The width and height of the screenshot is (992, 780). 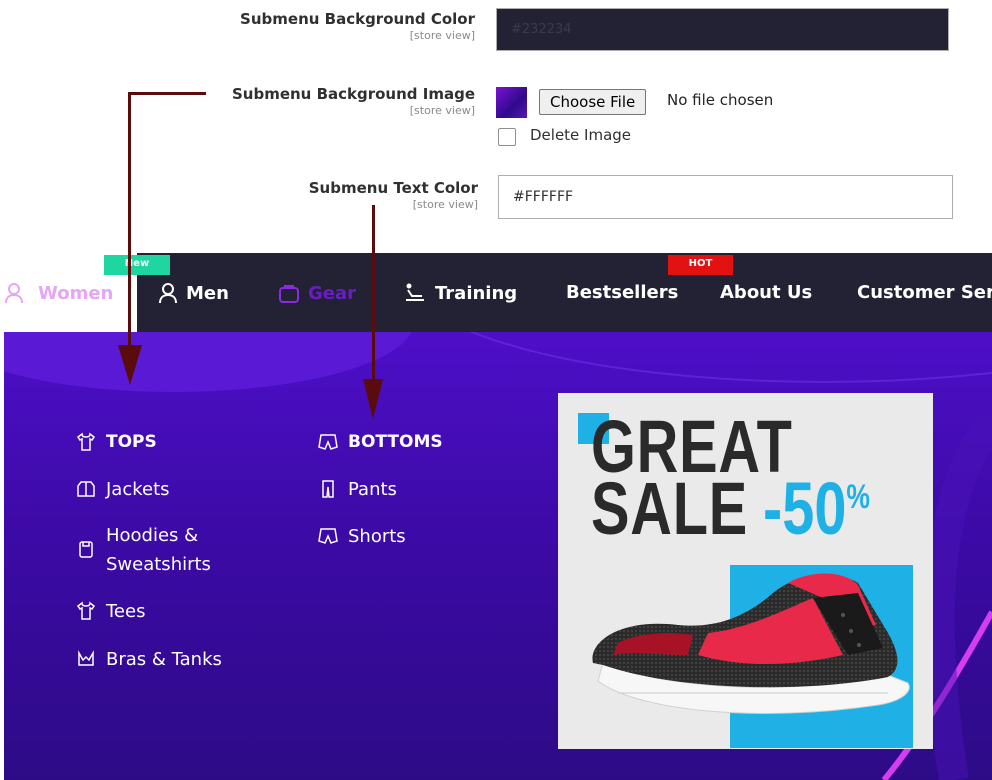 What do you see at coordinates (415, 292) in the screenshot?
I see `treadmill-icon` at bounding box center [415, 292].